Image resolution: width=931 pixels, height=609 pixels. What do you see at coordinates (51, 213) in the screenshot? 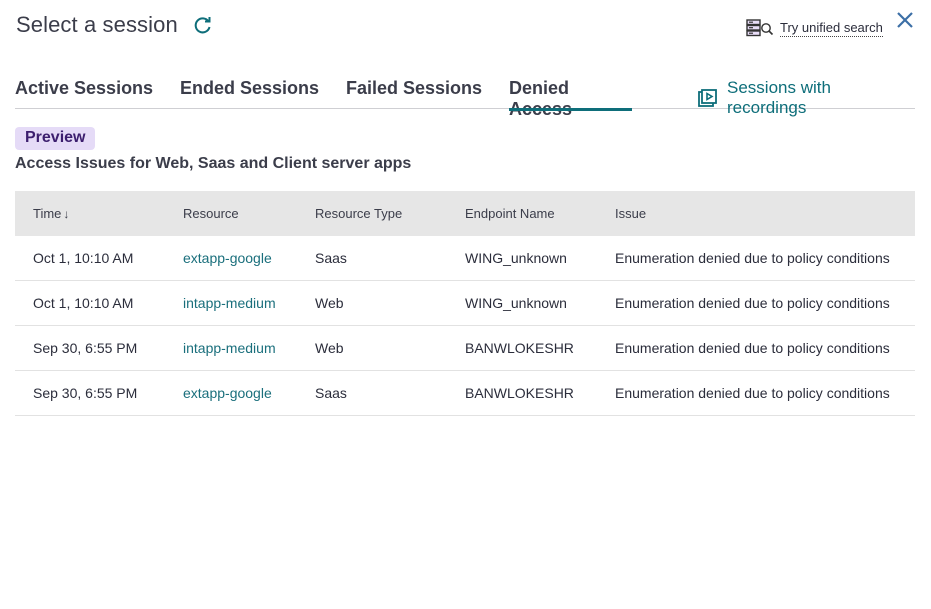
I see `column-header-time: Time ↓` at bounding box center [51, 213].